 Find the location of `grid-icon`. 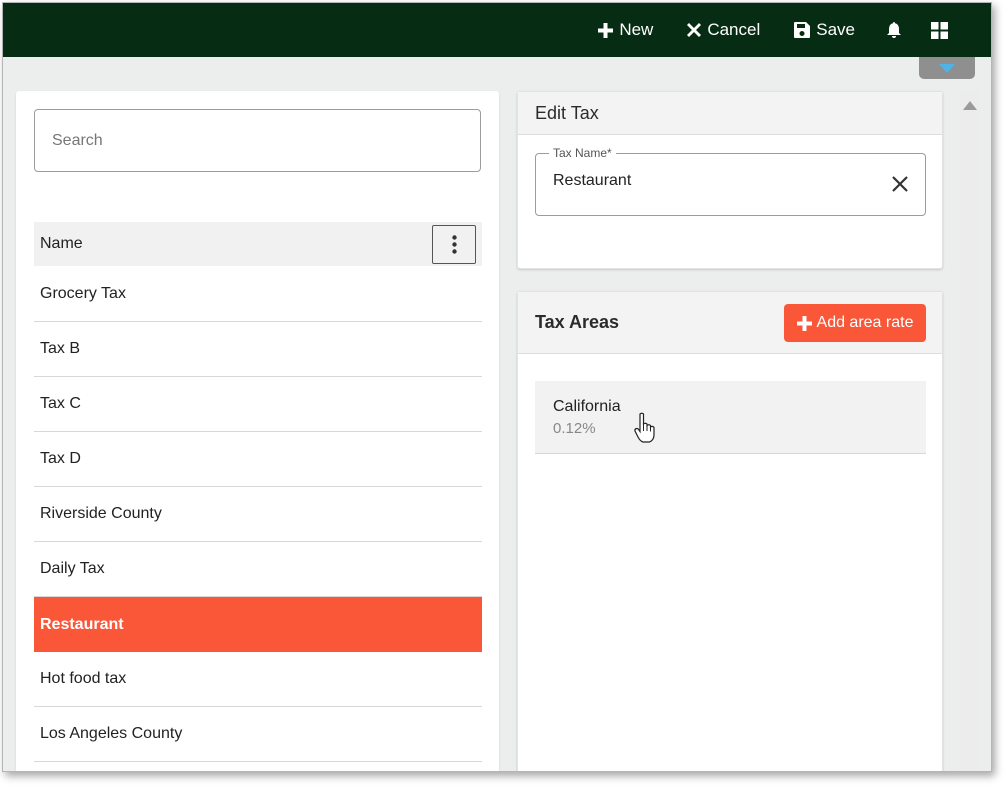

grid-icon is located at coordinates (939, 30).